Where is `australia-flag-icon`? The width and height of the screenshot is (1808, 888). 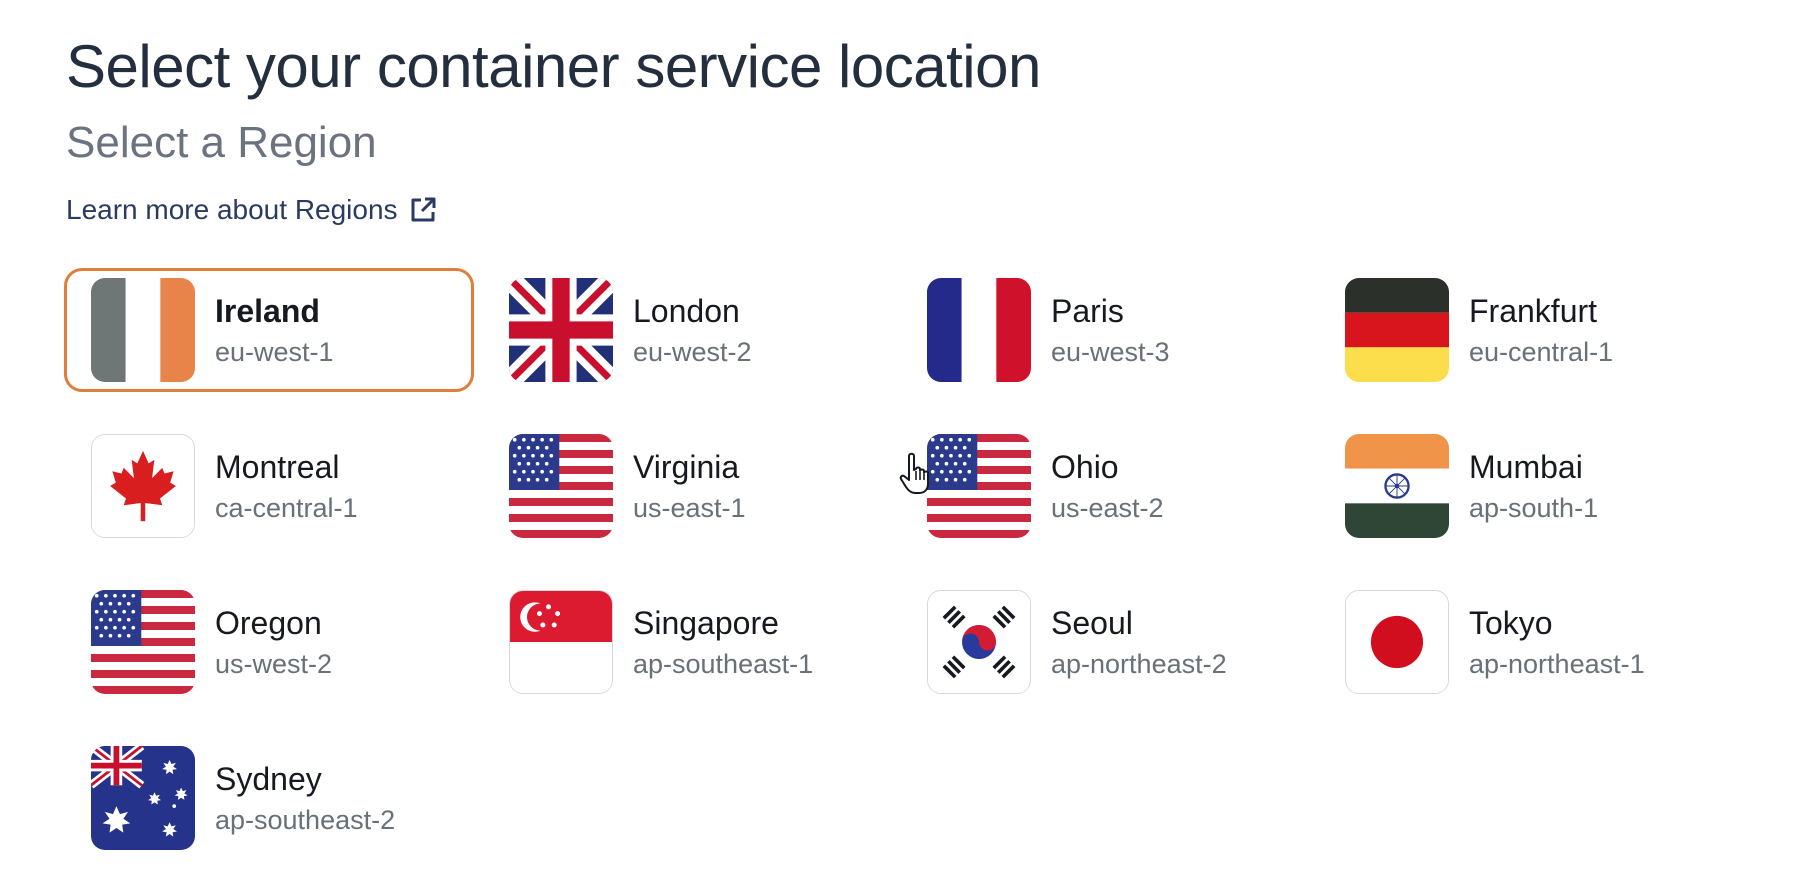
australia-flag-icon is located at coordinates (143, 798).